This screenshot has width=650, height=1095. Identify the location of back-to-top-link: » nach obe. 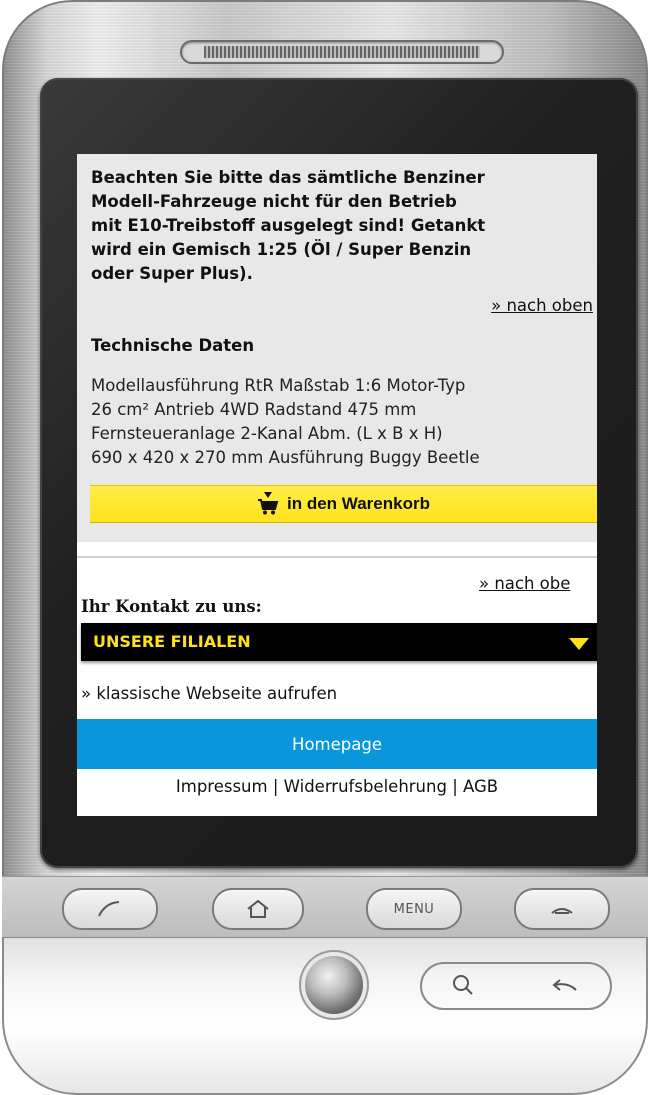
(524, 583).